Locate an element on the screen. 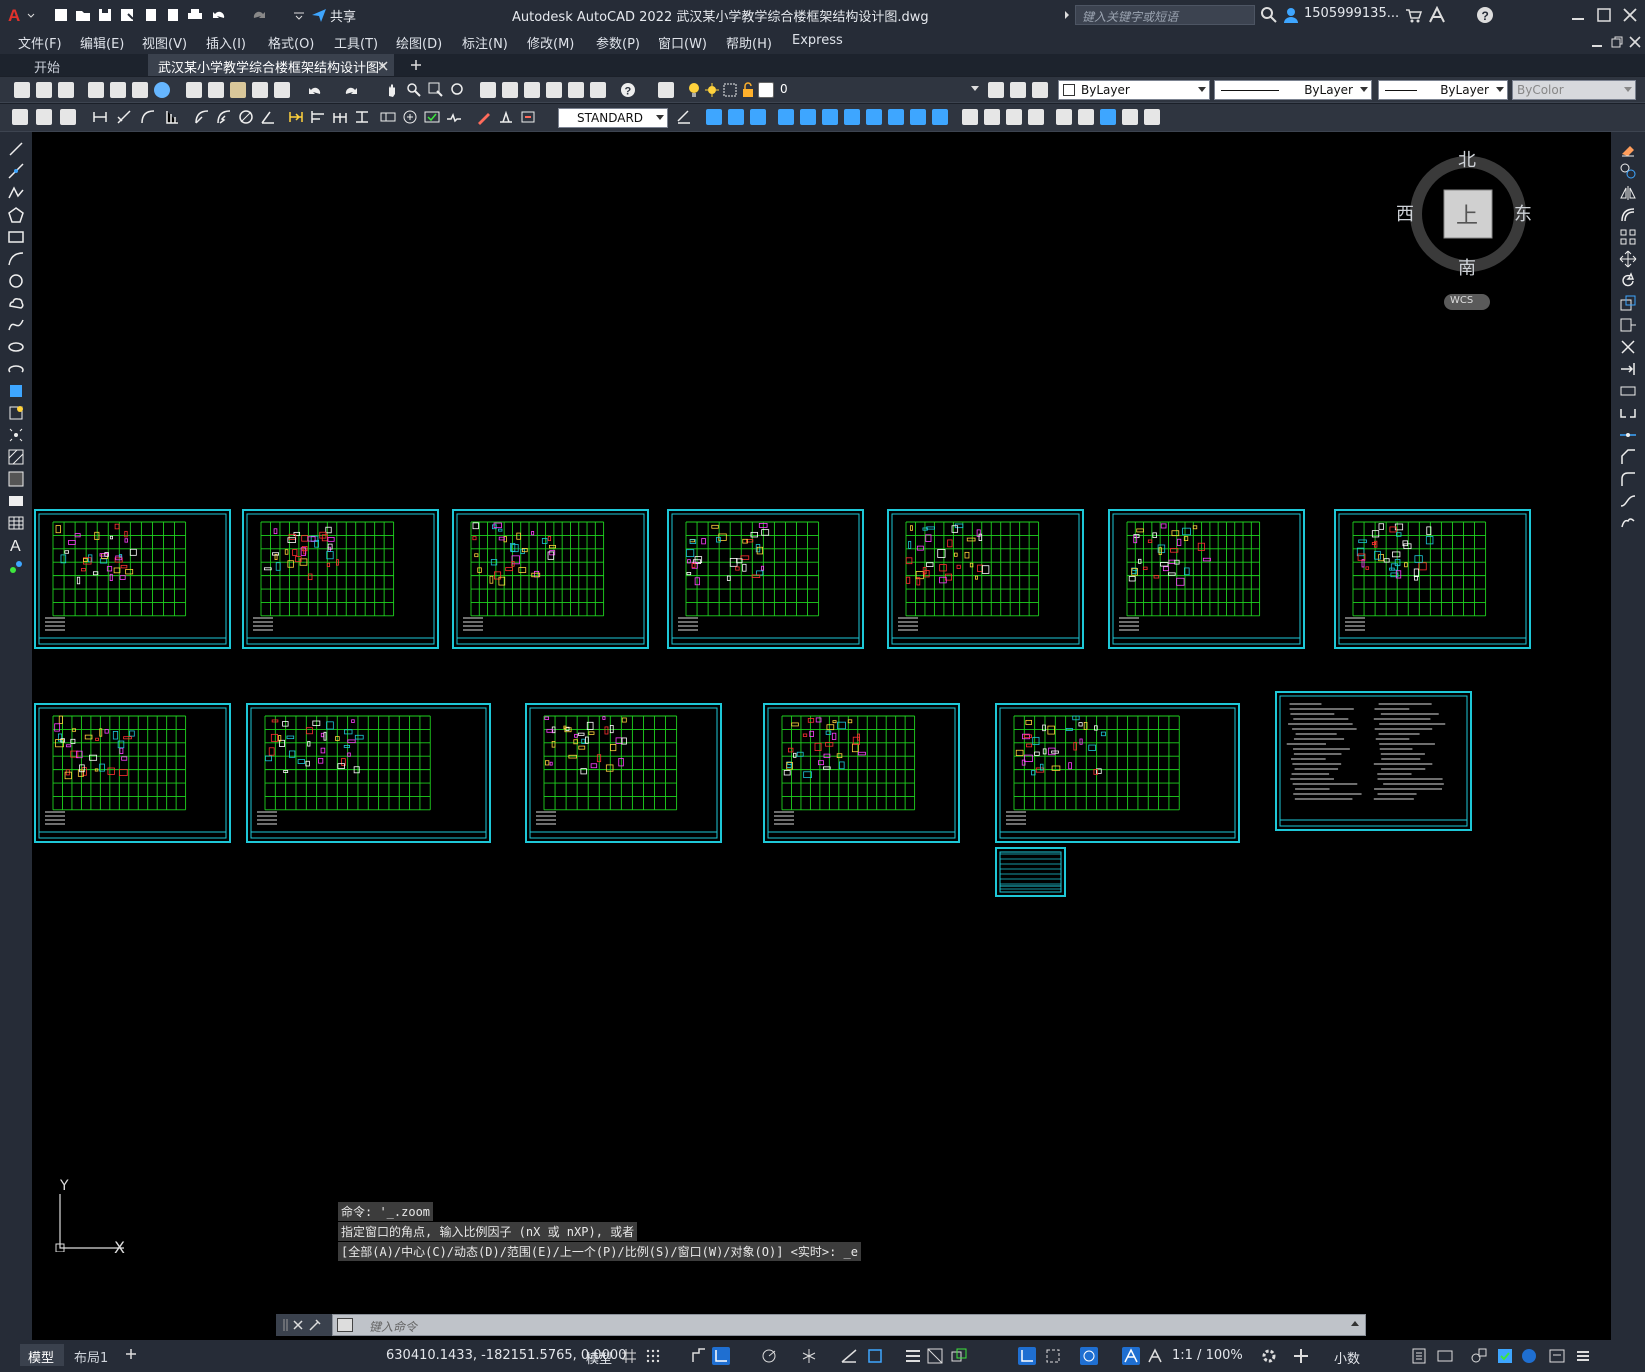 This screenshot has width=1645, height=1372. share-label: 共享 is located at coordinates (343, 15).